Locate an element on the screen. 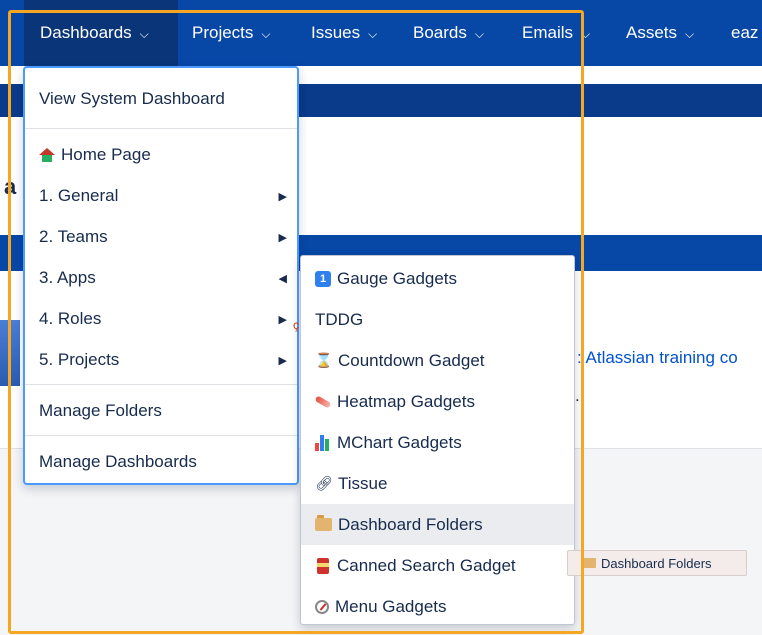  submenu-item-gauge-gadgets: 1 Gauge Gadgets is located at coordinates (437, 278).